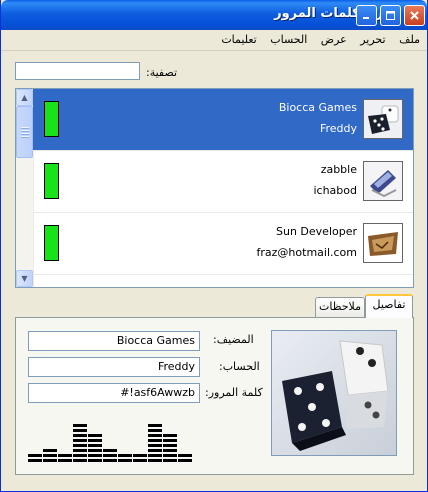  I want to click on arrow-down-icon: ▼, so click(24, 278).